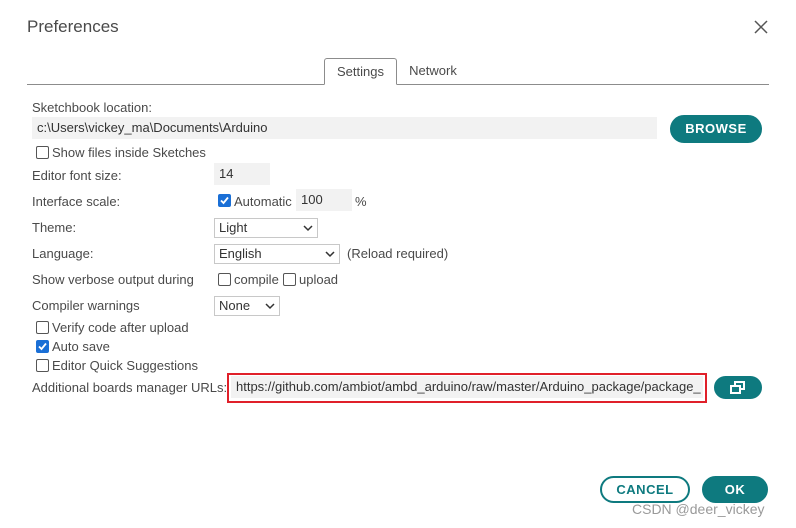 The width and height of the screenshot is (796, 528). What do you see at coordinates (289, 279) in the screenshot?
I see `upload-checkbox` at bounding box center [289, 279].